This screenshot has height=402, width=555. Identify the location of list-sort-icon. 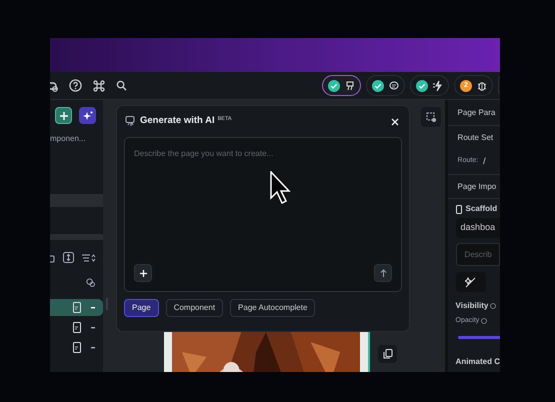
(89, 257).